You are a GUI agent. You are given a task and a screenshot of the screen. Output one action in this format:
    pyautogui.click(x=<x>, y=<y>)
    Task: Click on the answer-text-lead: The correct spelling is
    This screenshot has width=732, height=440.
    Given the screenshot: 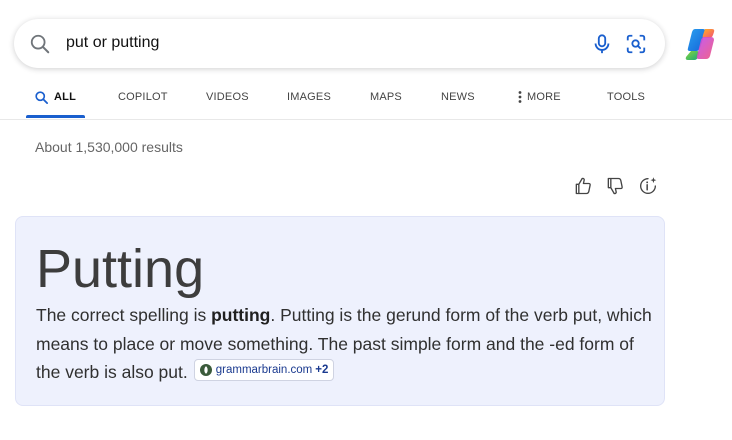 What is the action you would take?
    pyautogui.click(x=124, y=315)
    